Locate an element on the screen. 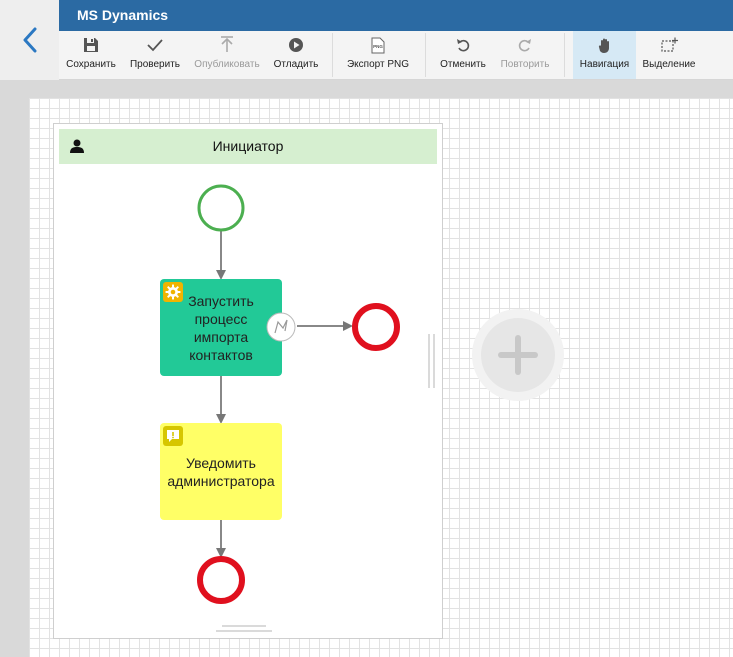  task-import-contacts: Запустить процесс импорта контактов is located at coordinates (221, 327).